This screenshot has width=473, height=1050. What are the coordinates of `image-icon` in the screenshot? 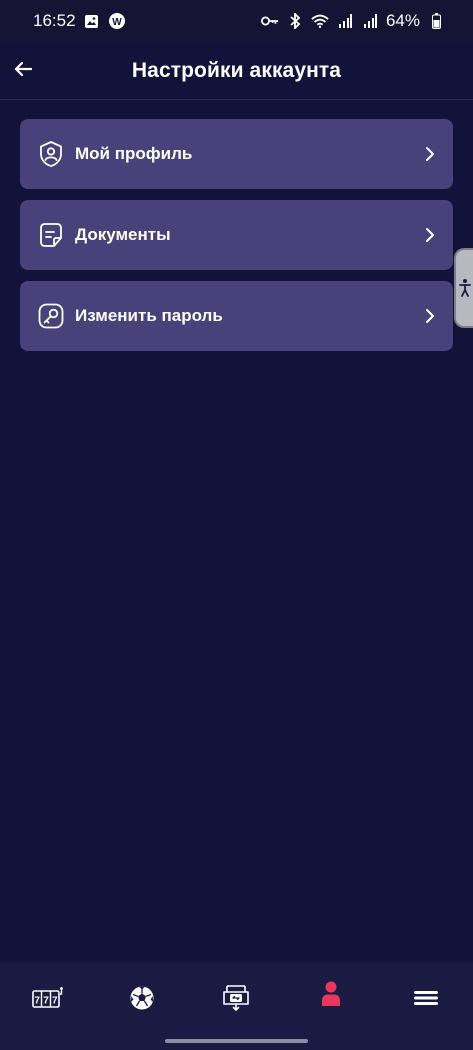 It's located at (92, 21).